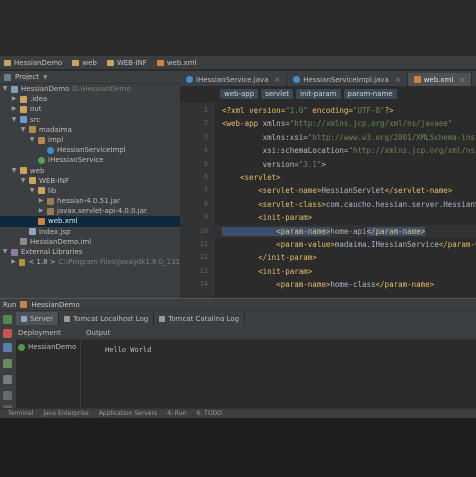 Image resolution: width=476 pixels, height=477 pixels. Describe the element at coordinates (131, 62) in the screenshot. I see `breadcrumb-label: WEB-INF` at that location.